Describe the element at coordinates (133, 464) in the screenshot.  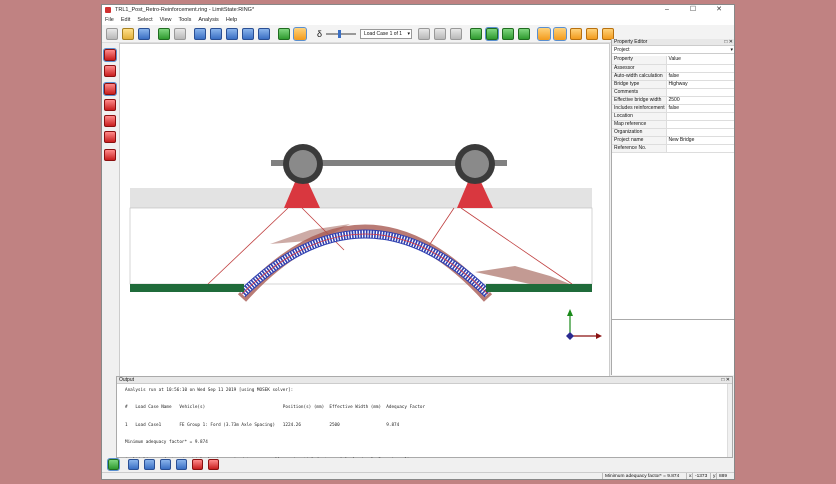
I see `view-front-icon` at that location.